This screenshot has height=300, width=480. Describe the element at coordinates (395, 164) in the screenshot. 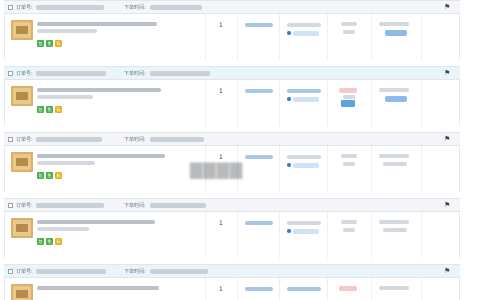

I see `logistics-detail` at that location.